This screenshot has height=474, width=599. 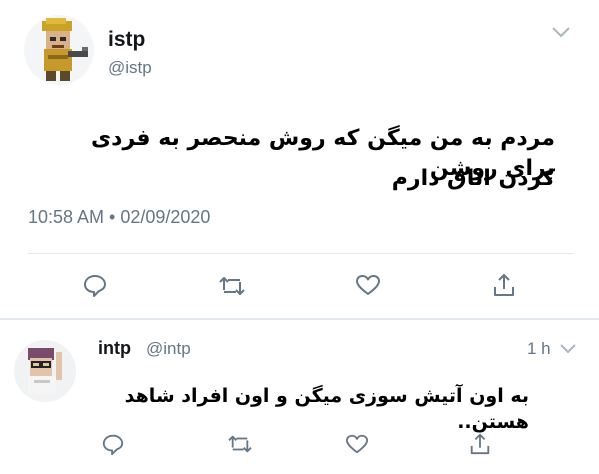 What do you see at coordinates (119, 217) in the screenshot?
I see `main-tweet-timestamp: 10:58 AM • 02/09/2020` at bounding box center [119, 217].